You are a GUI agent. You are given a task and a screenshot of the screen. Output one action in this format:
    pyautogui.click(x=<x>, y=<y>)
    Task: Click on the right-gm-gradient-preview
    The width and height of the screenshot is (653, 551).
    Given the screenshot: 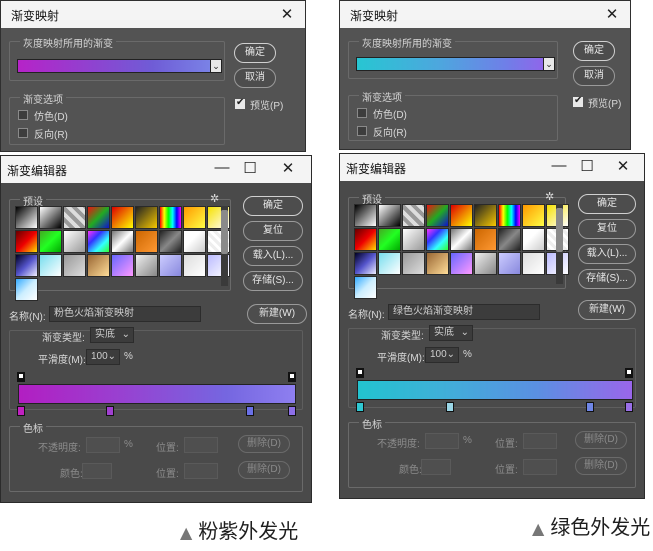 What is the action you would take?
    pyautogui.click(x=450, y=64)
    